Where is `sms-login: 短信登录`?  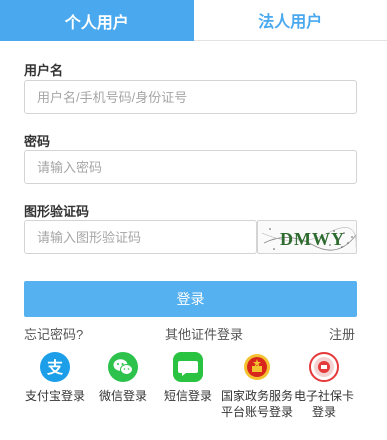 sms-login: 短信登录 is located at coordinates (188, 378).